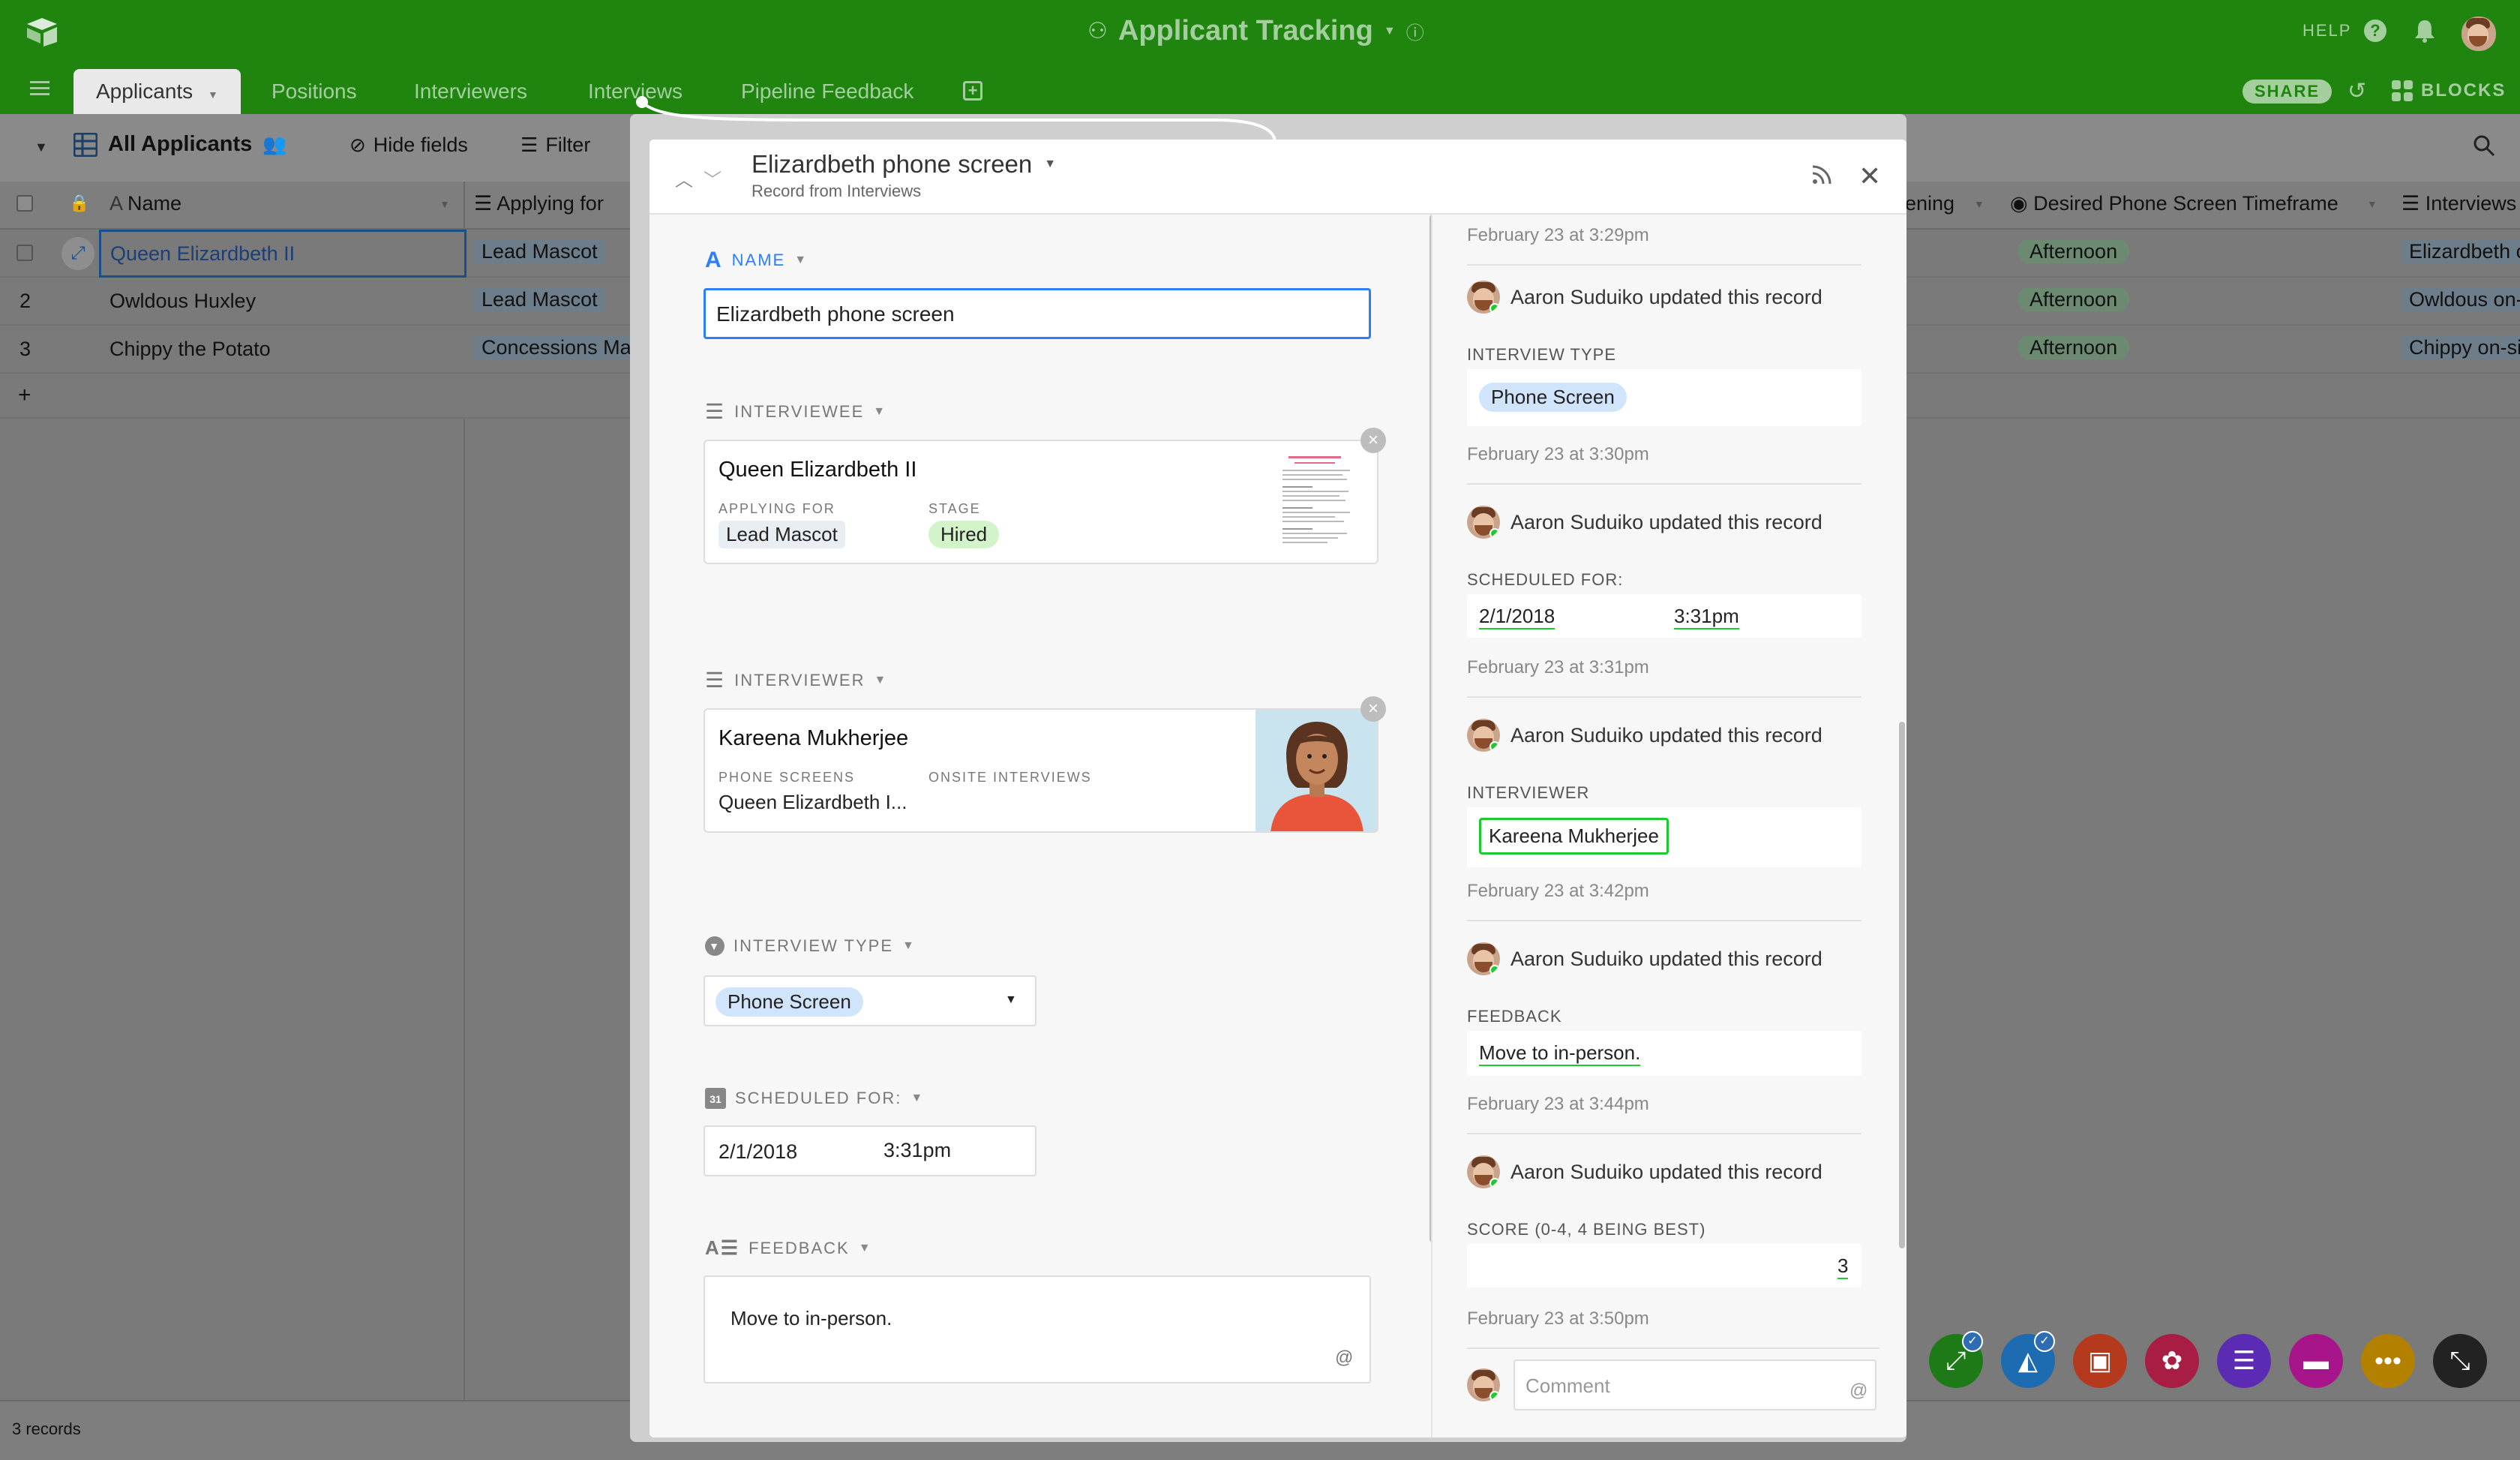  Describe the element at coordinates (1514, 1016) in the screenshot. I see `activity-field-label: FEEDBACK` at that location.